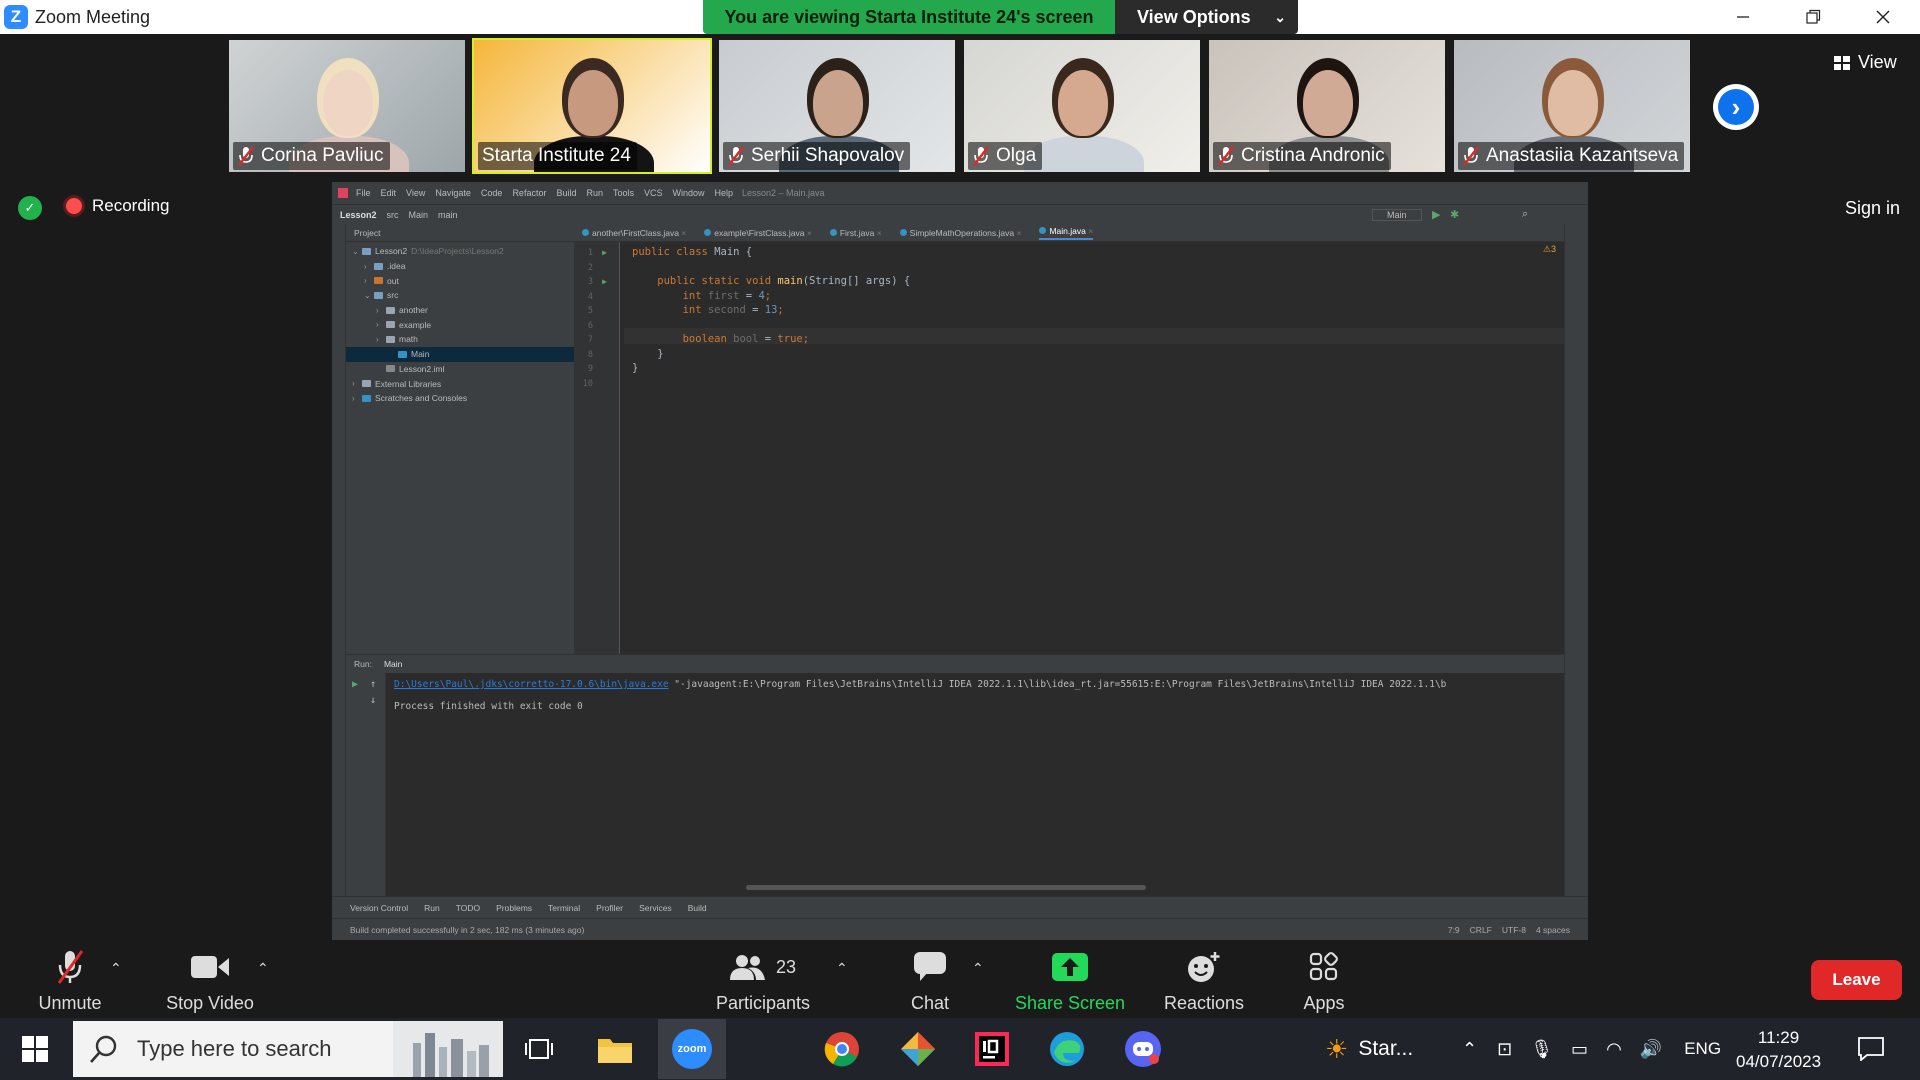  What do you see at coordinates (842, 968) in the screenshot?
I see `participants-caret-icon: ⌃` at bounding box center [842, 968].